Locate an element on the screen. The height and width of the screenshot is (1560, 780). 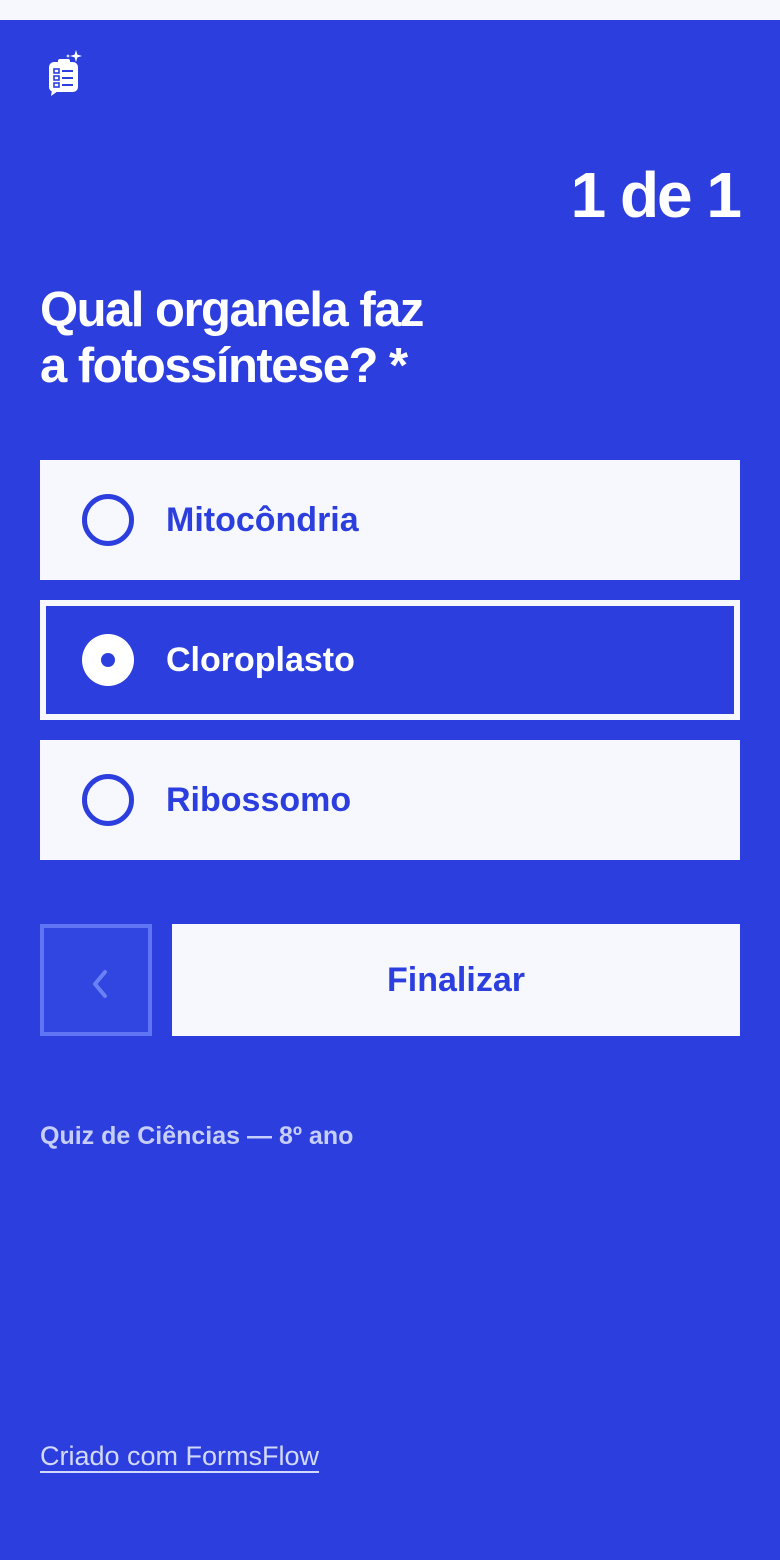
chevron-left-icon is located at coordinates (100, 984).